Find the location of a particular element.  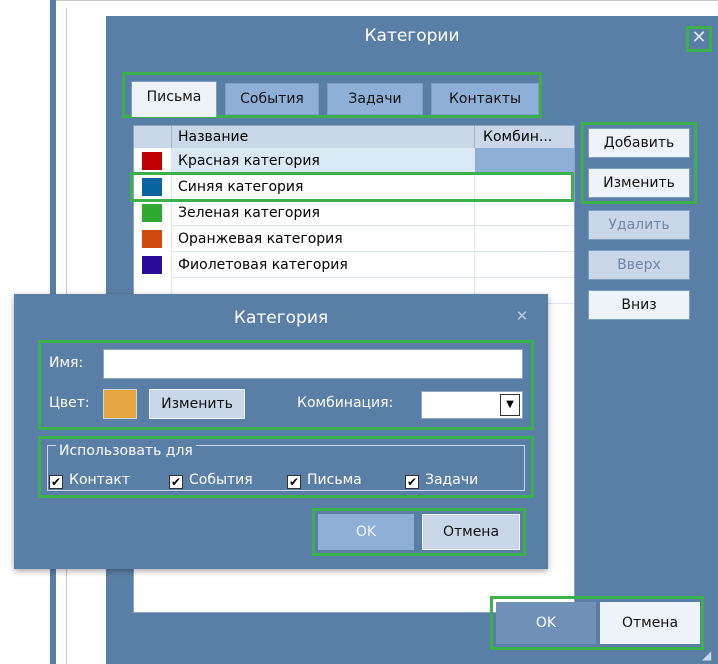

list-item: Фиолетовая категория is located at coordinates (354, 265).